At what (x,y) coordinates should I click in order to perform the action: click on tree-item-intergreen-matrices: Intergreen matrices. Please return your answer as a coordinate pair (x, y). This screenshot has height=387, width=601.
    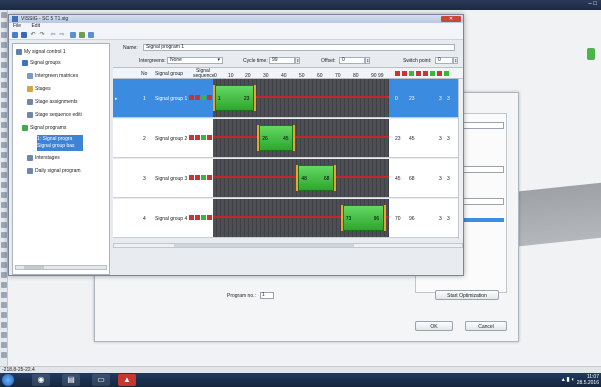
    Looking at the image, I should click on (52, 76).